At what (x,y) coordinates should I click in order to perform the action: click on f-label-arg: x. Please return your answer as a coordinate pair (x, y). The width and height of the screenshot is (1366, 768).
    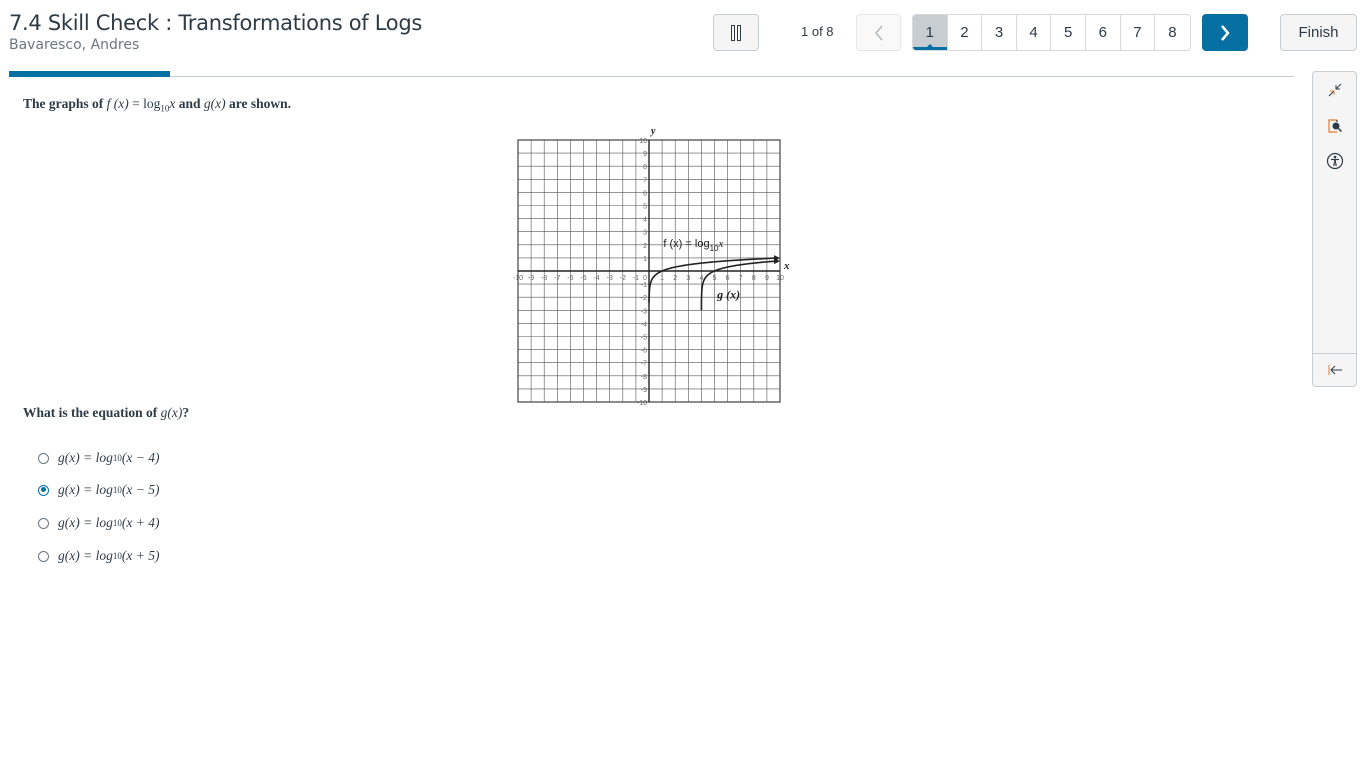
    Looking at the image, I should click on (720, 244).